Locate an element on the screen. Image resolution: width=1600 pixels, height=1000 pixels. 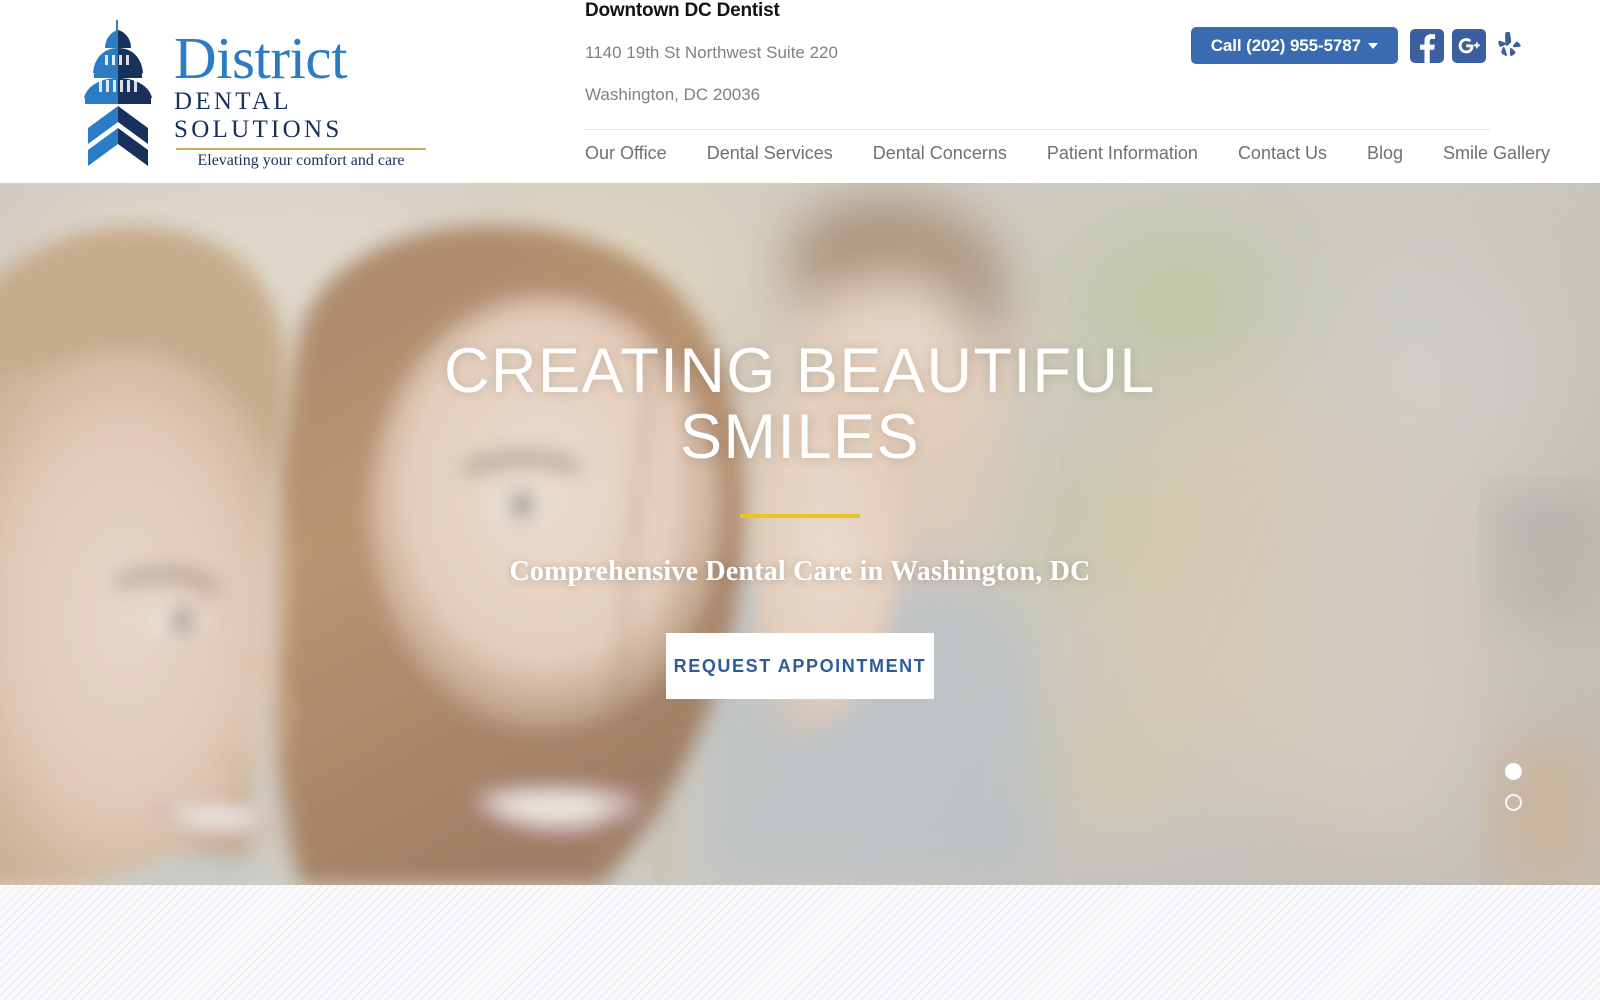
call-phone-label: Call (202) 955-5787 is located at coordinates (1285, 45).